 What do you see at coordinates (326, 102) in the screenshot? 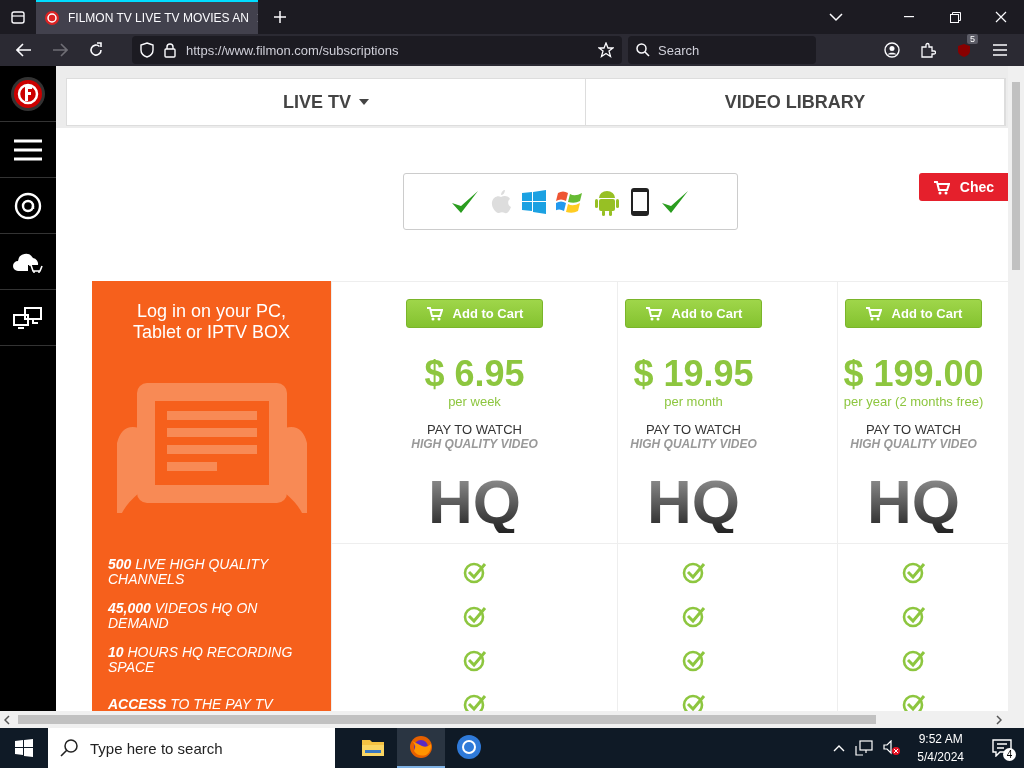
I see `nav-tab: LIVE TV` at bounding box center [326, 102].